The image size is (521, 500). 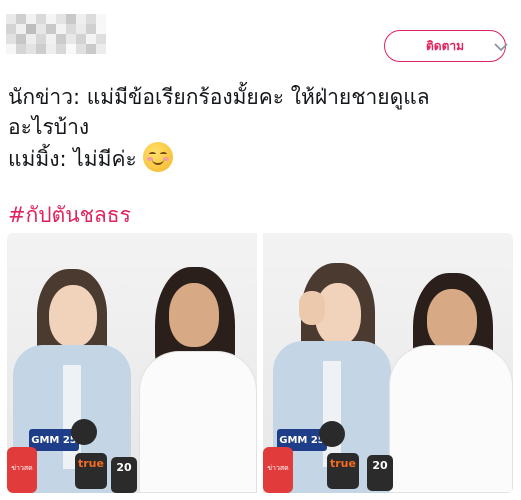 What do you see at coordinates (157, 157) in the screenshot?
I see `smiling-face-emoji-icon` at bounding box center [157, 157].